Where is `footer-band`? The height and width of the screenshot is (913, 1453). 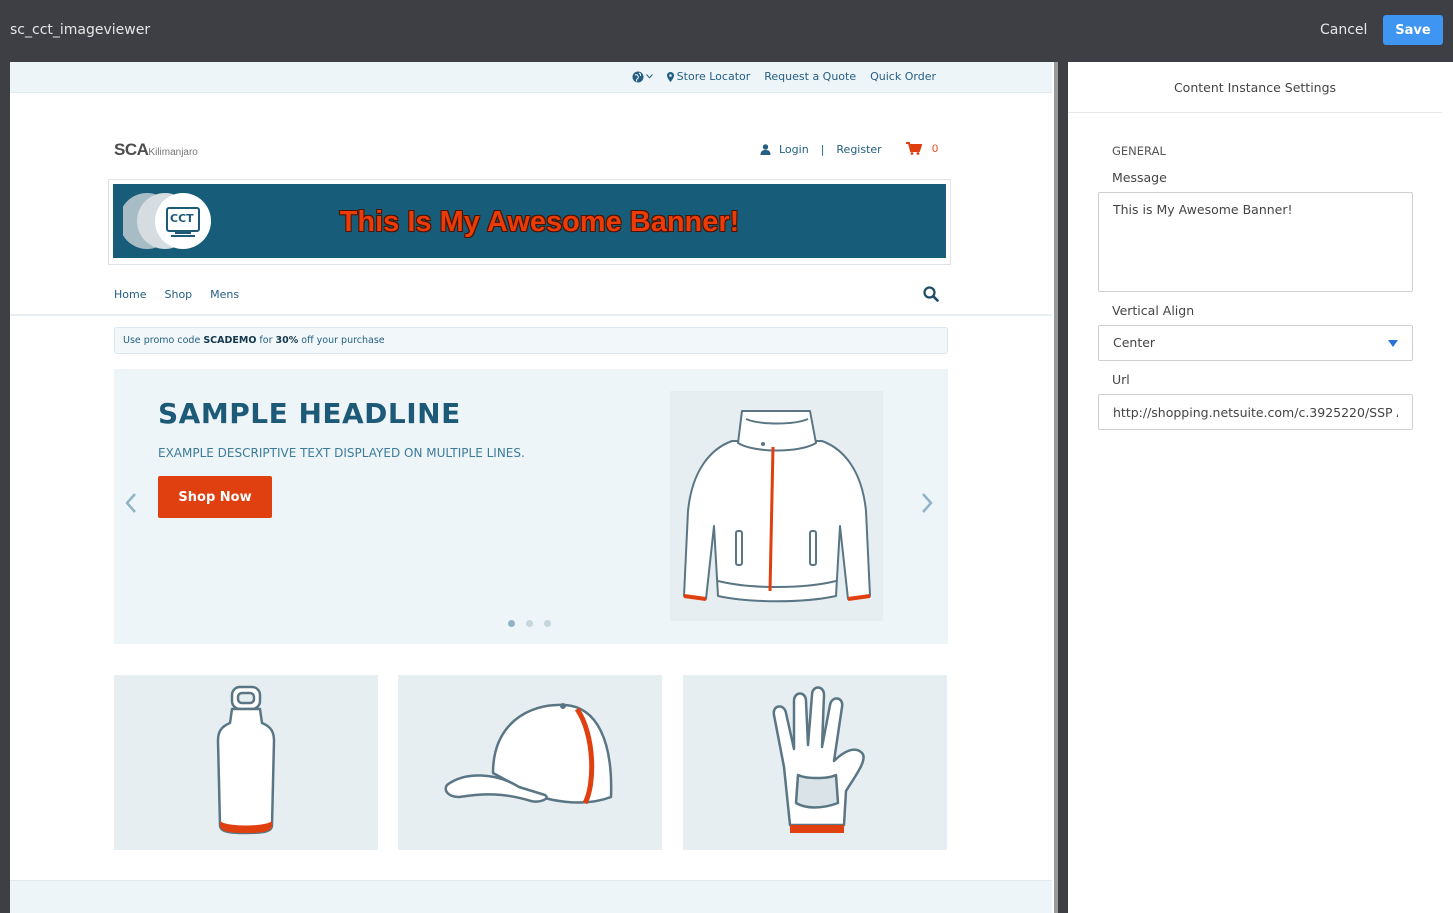
footer-band is located at coordinates (531, 896).